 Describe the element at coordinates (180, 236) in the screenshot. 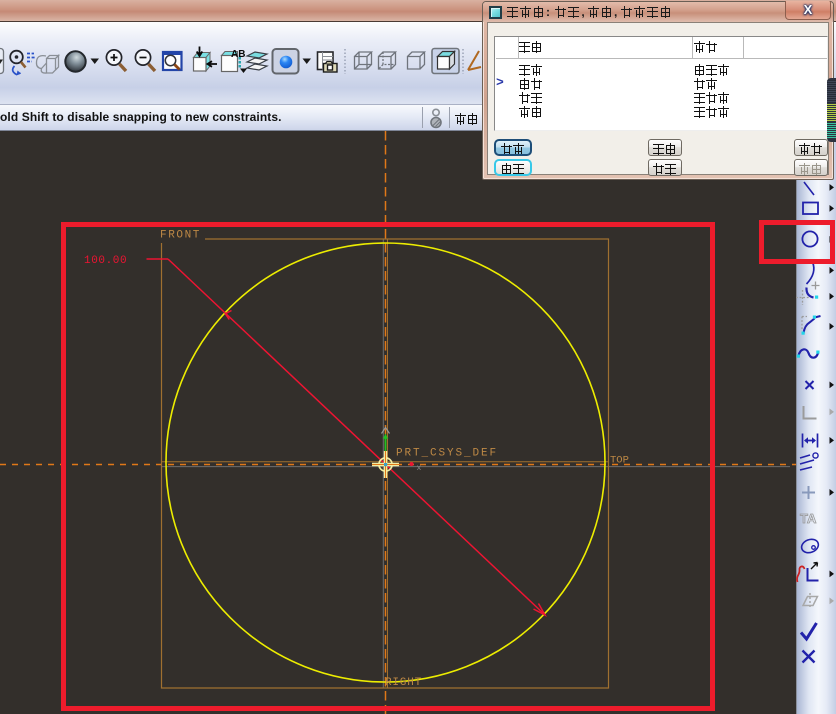

I see `svg-text: FRONT` at that location.